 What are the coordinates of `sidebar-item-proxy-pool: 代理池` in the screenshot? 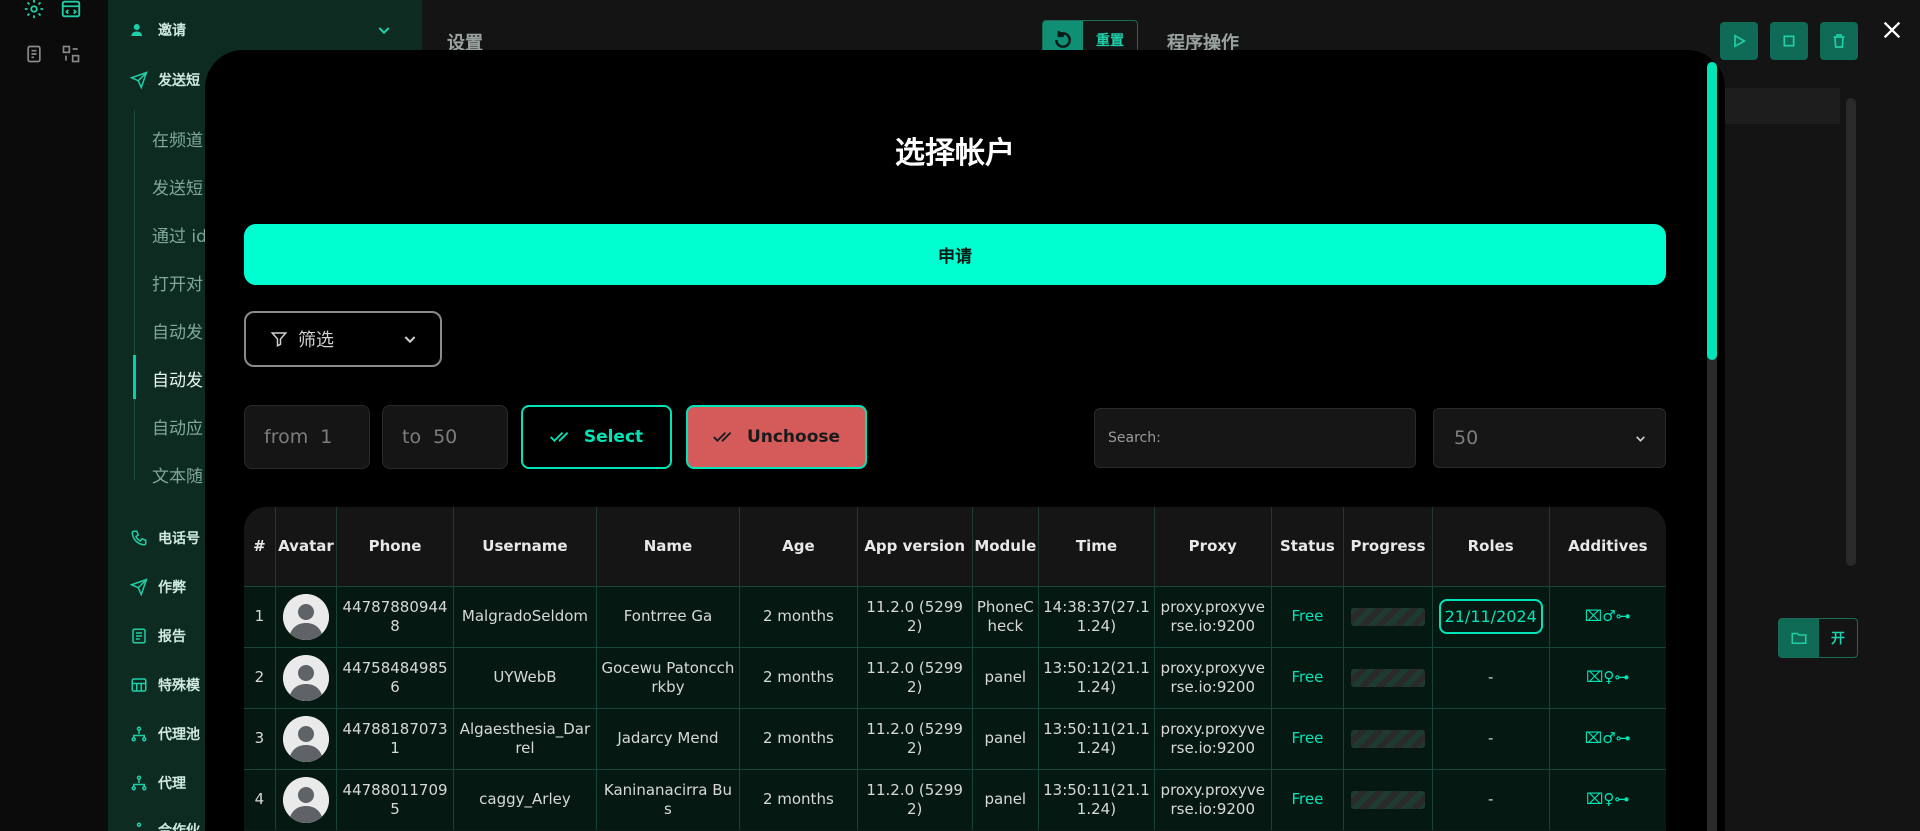 It's located at (165, 734).